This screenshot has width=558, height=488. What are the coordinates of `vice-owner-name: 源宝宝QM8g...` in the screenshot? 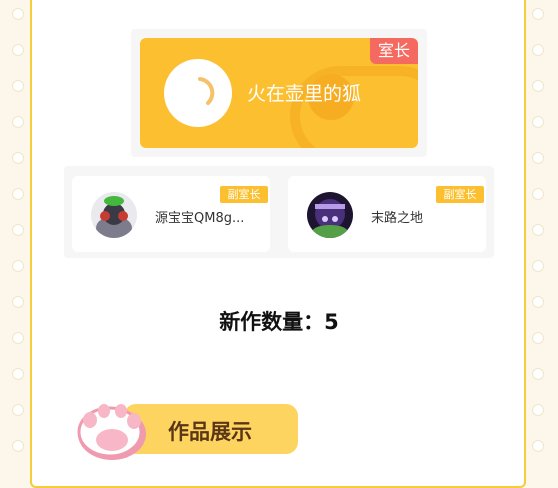 It's located at (200, 218).